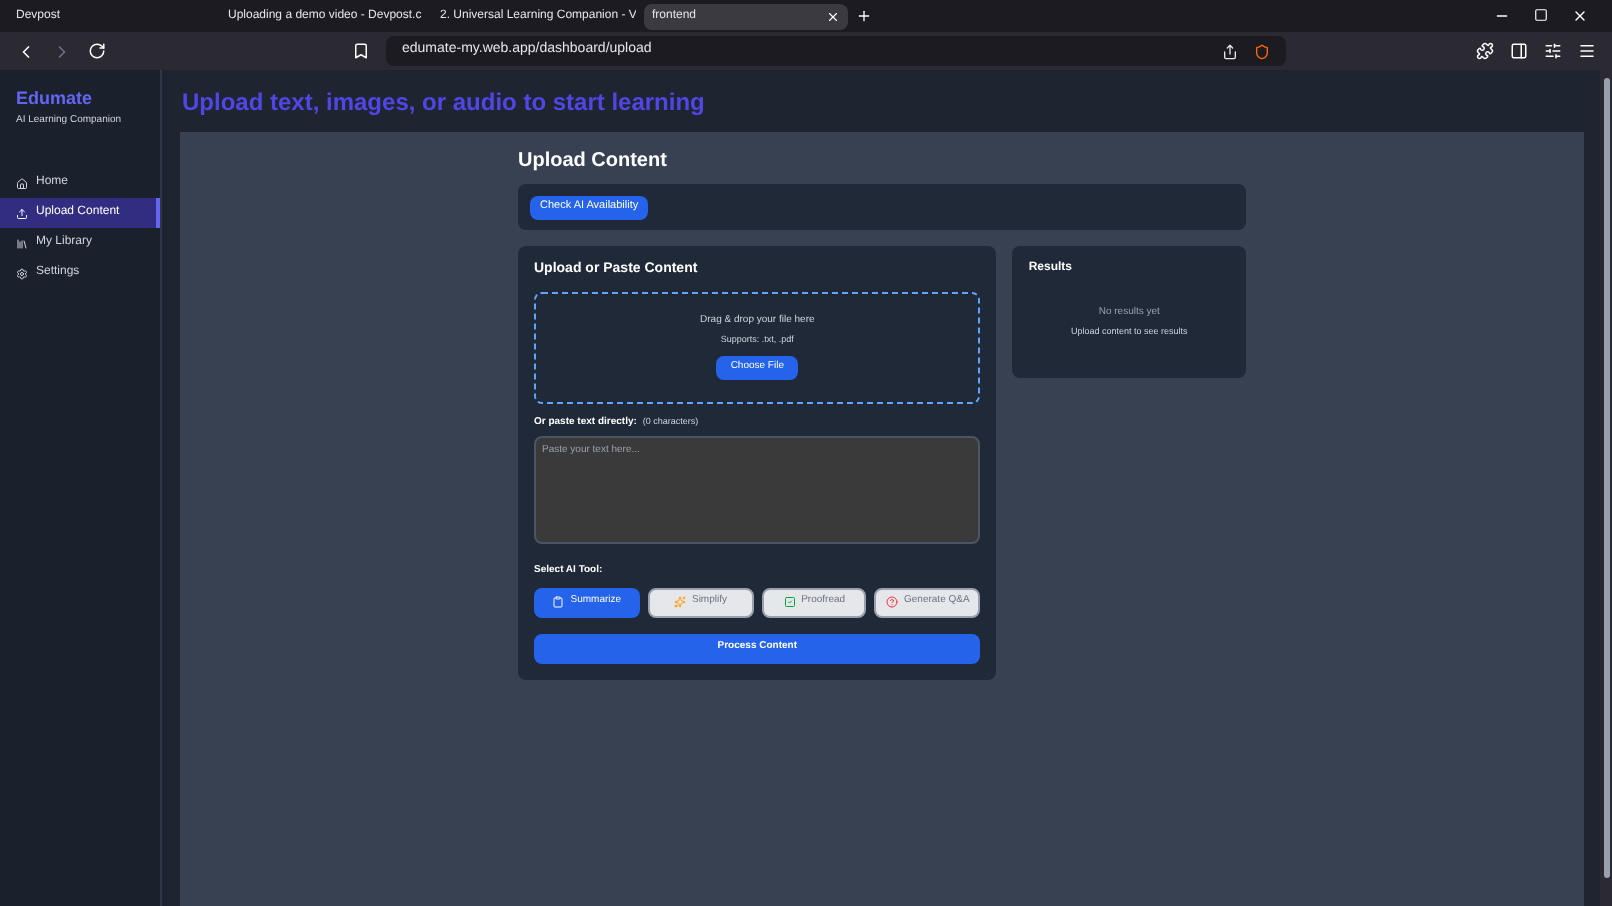 The height and width of the screenshot is (906, 1612). I want to click on page-heading: Upload text, images, or audio to start learning, so click(443, 102).